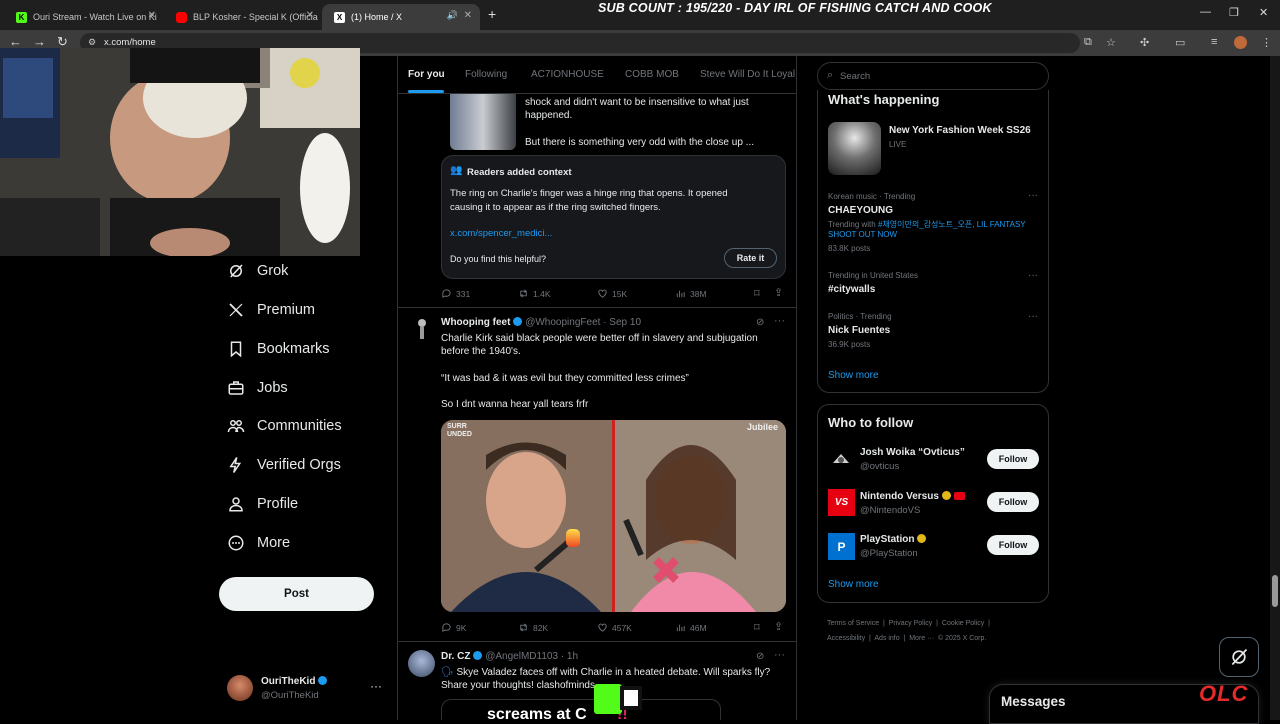 Image resolution: width=1280 pixels, height=724 pixels. I want to click on views-button: 38M, so click(691, 293).